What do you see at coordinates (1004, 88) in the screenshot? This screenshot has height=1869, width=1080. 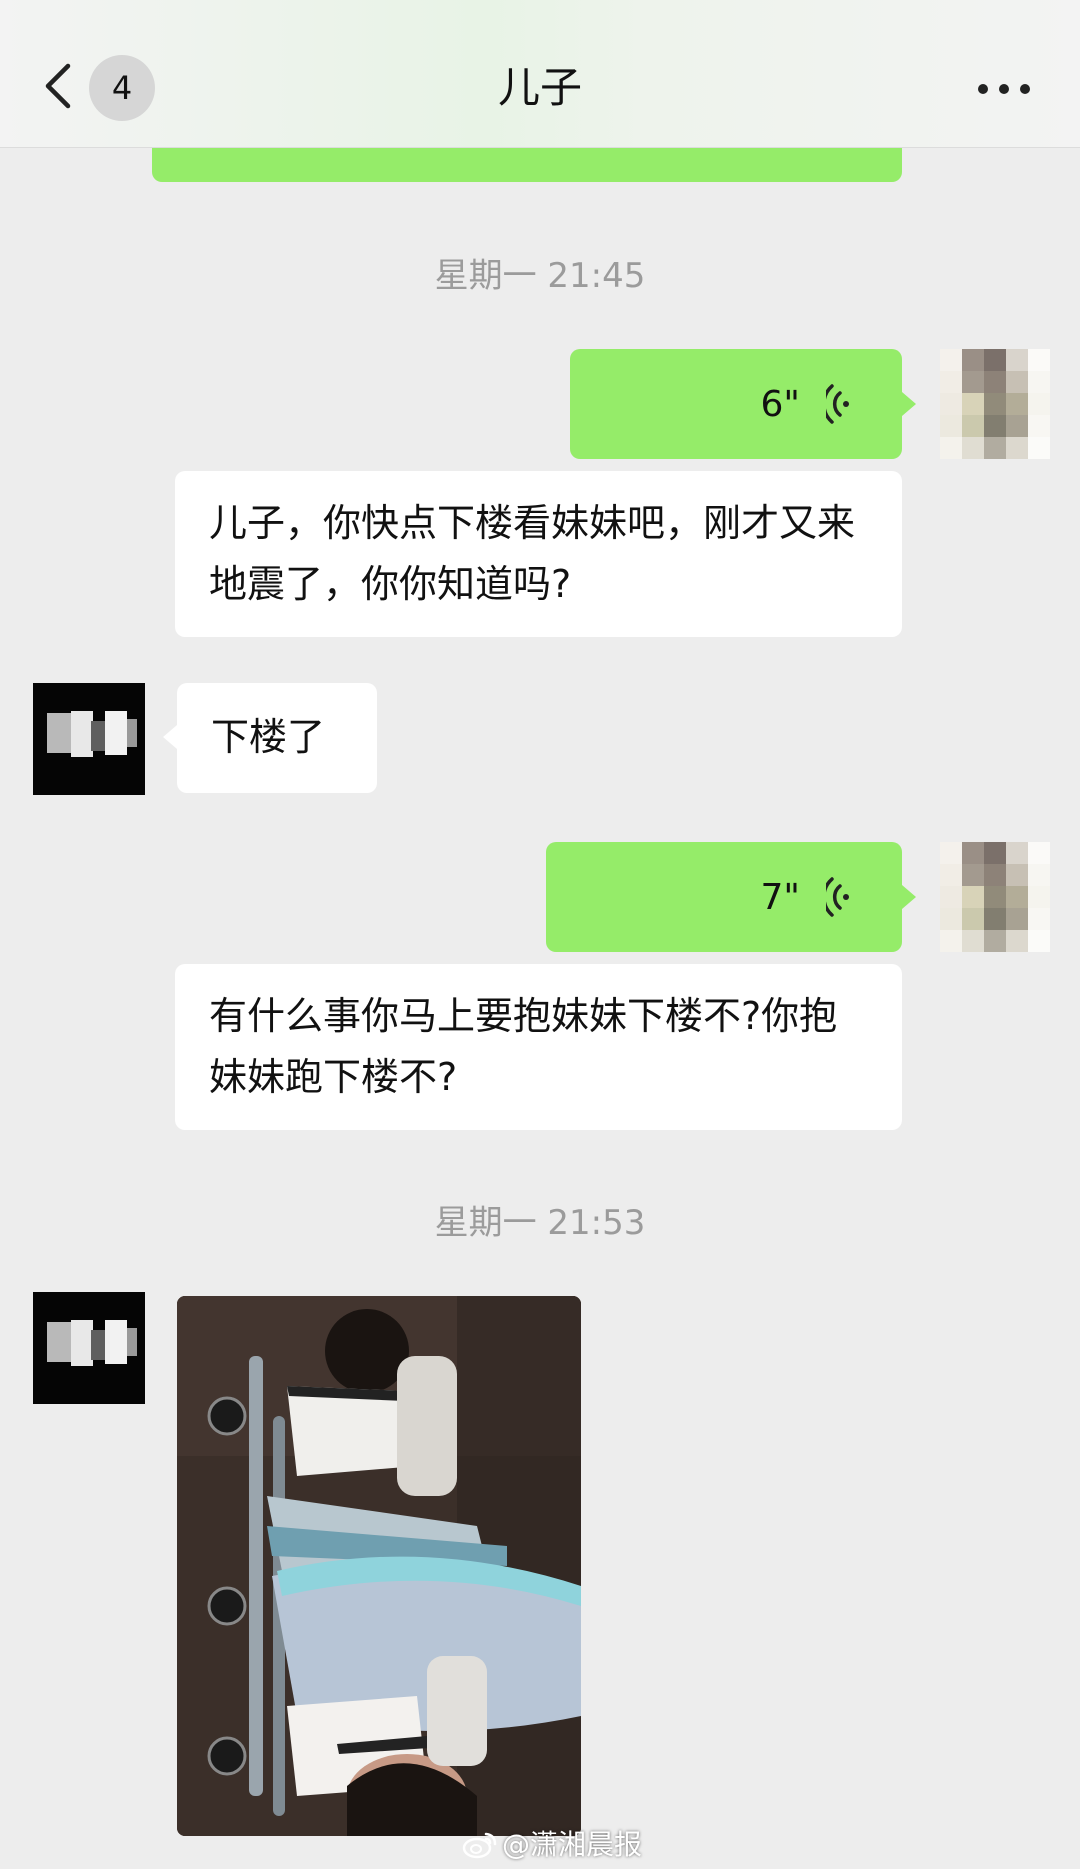 I see `more-dots-icon` at bounding box center [1004, 88].